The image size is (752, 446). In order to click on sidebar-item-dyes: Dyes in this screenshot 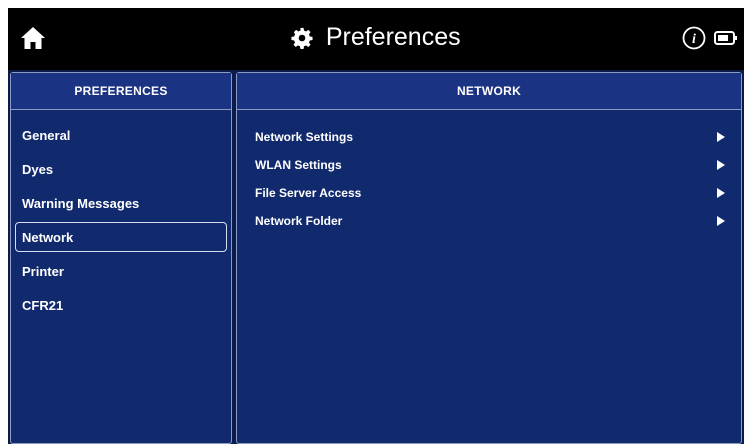, I will do `click(121, 169)`.